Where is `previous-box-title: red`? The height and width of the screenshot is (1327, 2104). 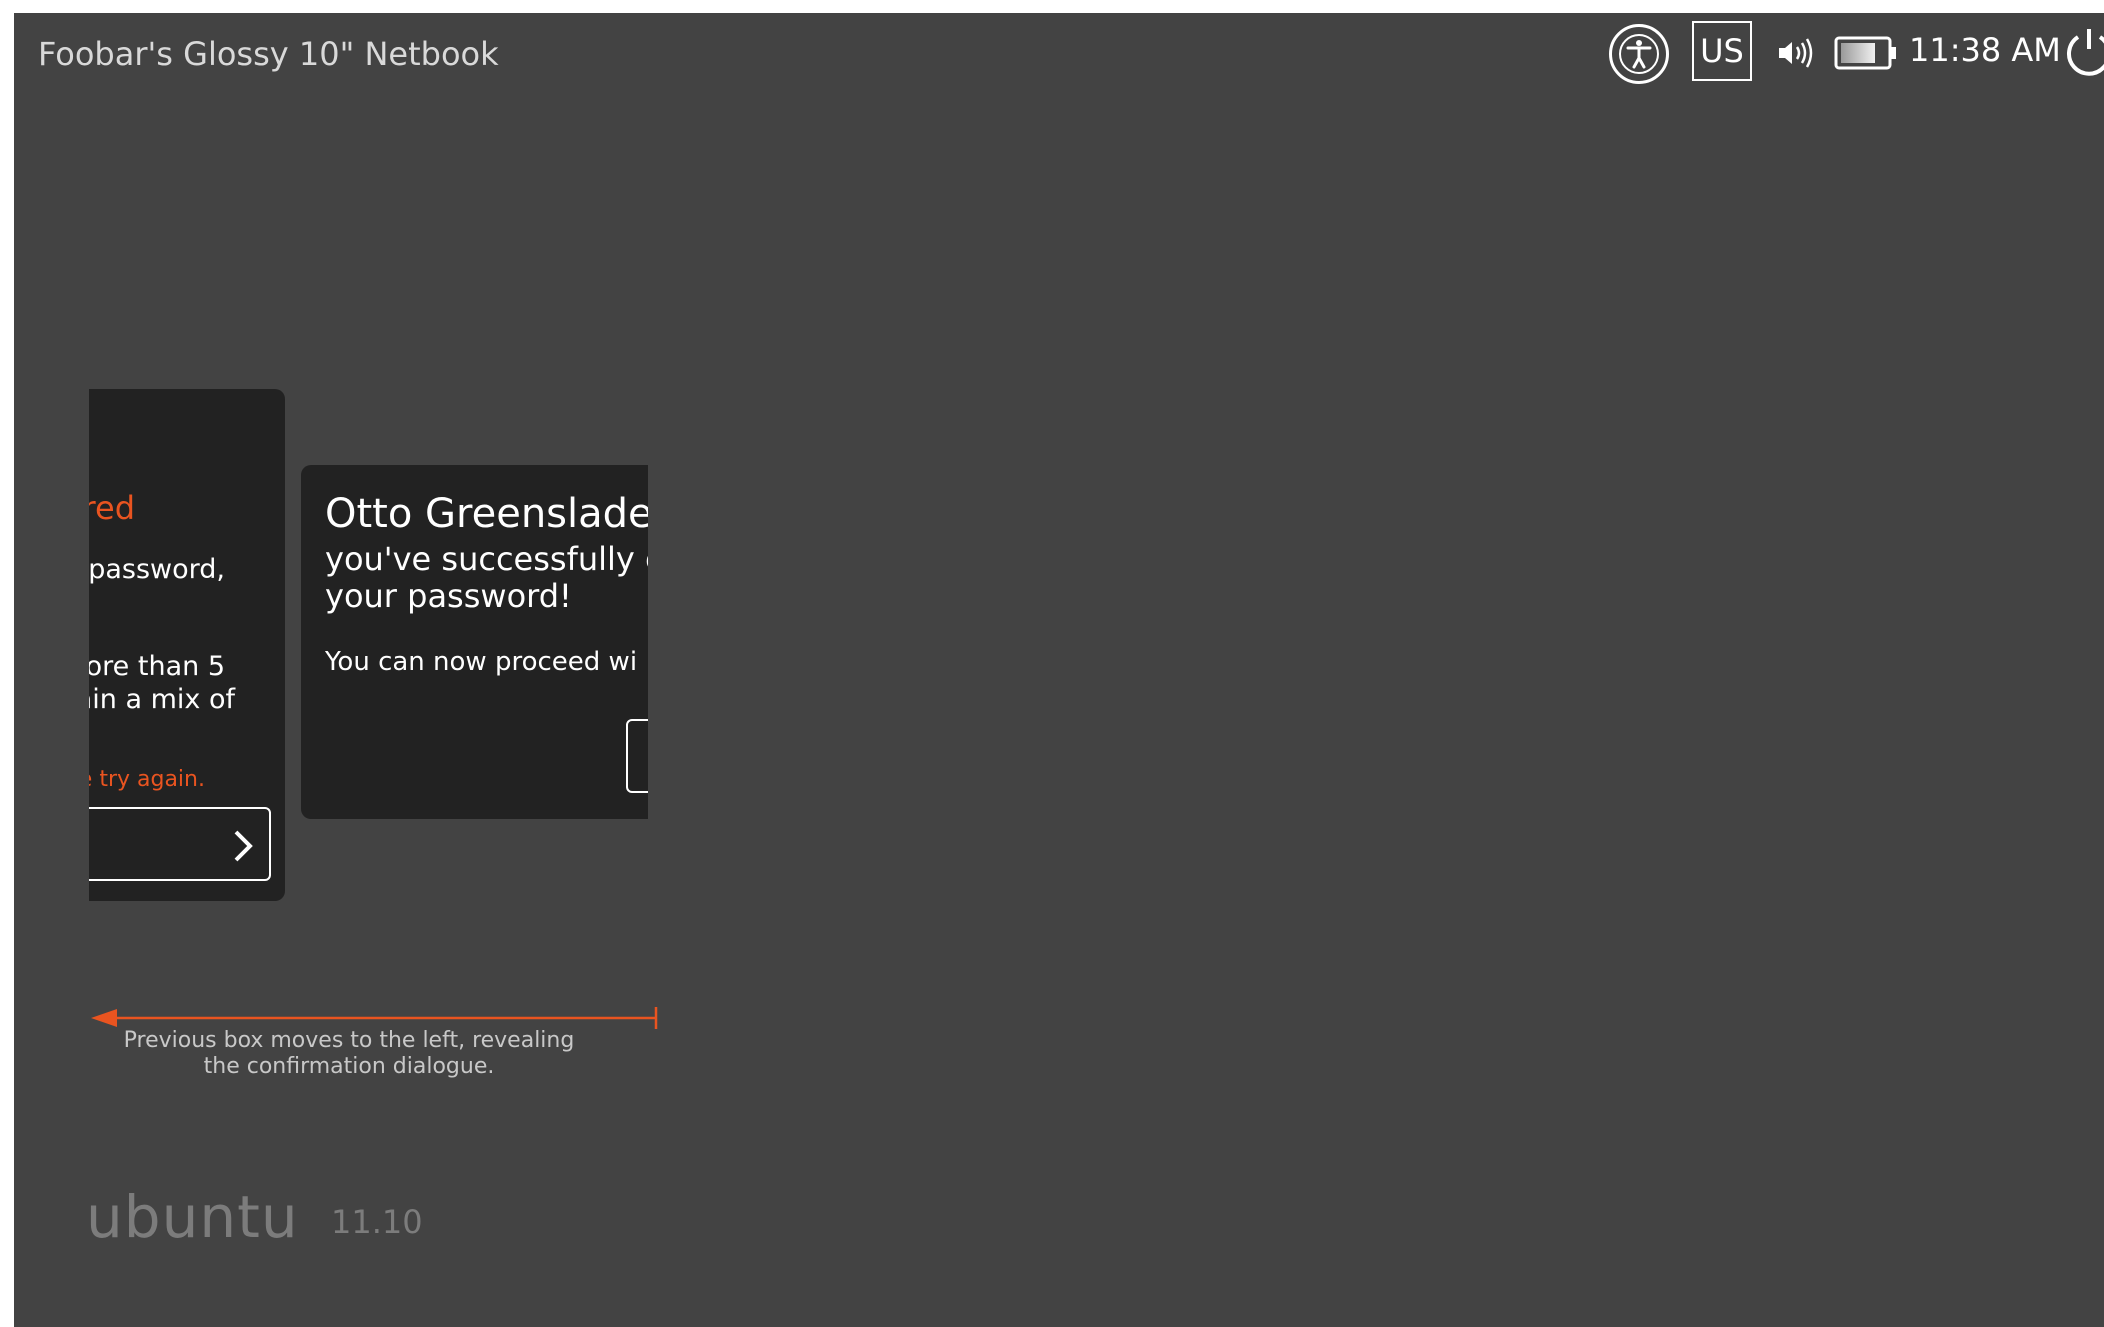 previous-box-title: red is located at coordinates (112, 508).